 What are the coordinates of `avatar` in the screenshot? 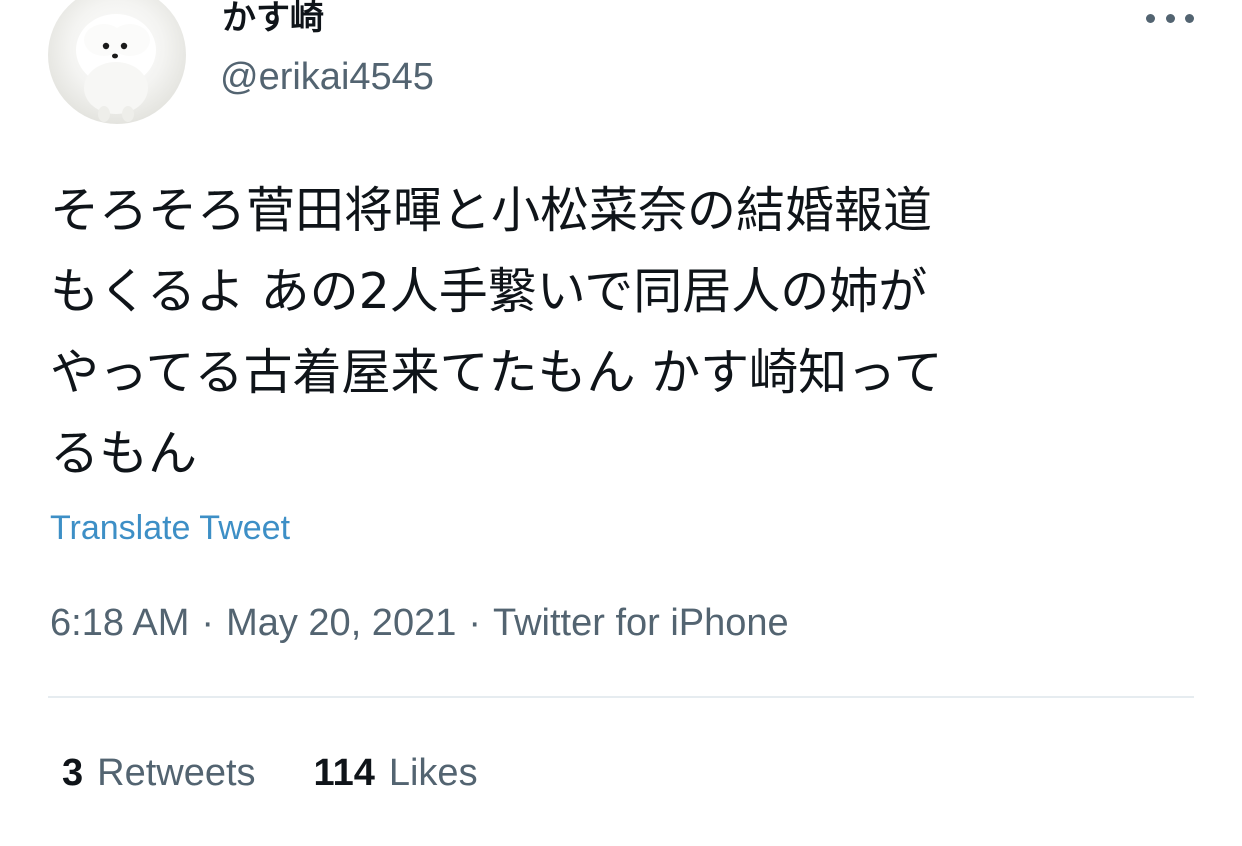 It's located at (117, 62).